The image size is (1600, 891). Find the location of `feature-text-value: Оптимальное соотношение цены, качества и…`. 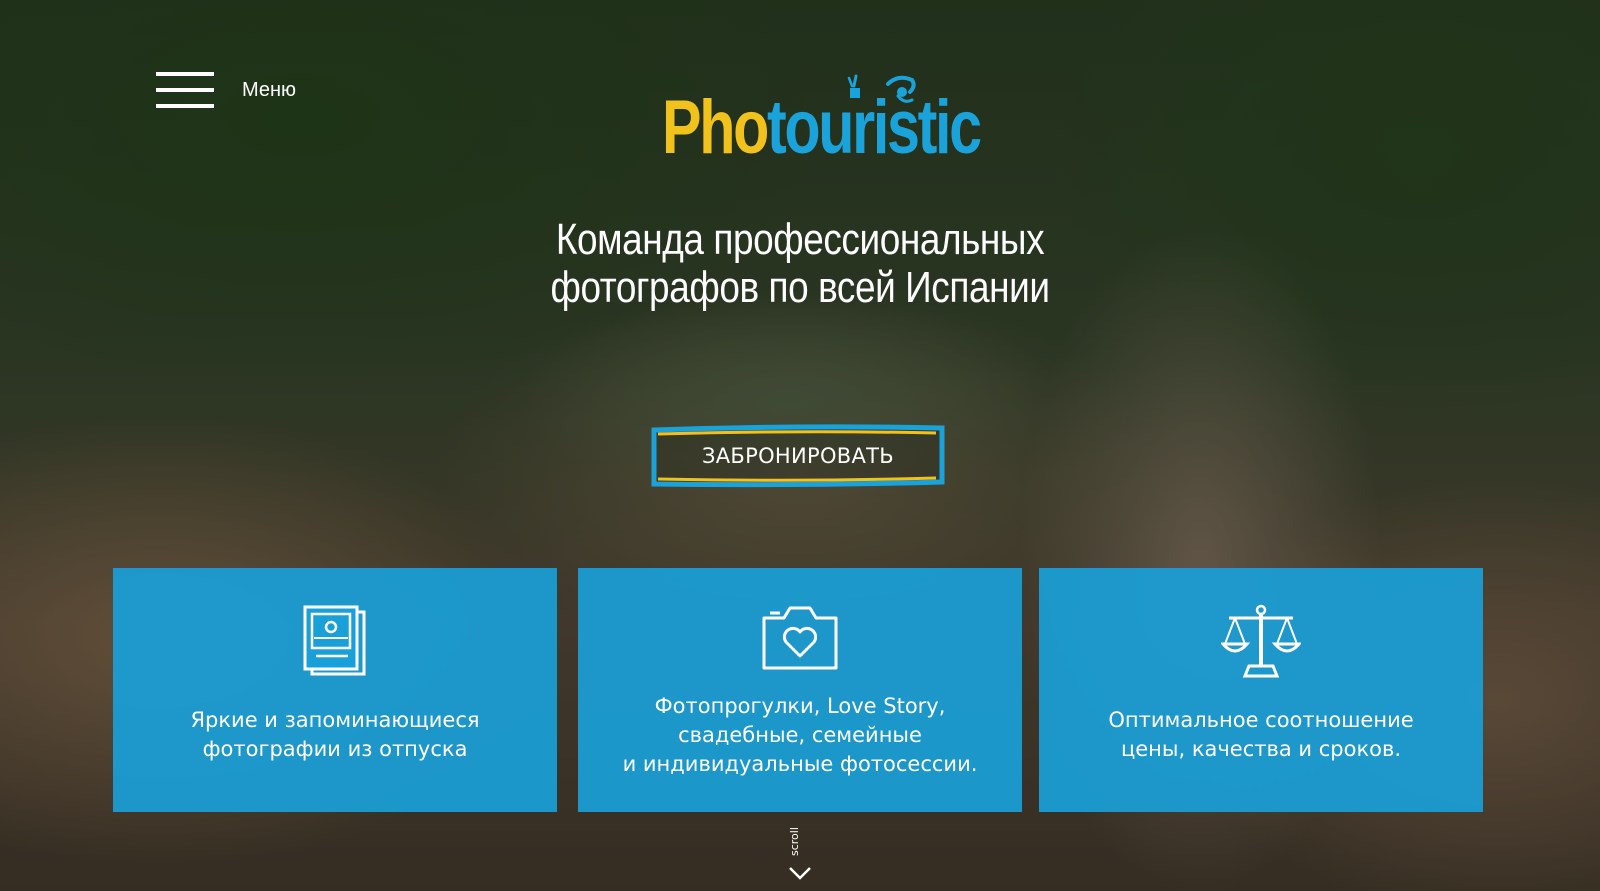

feature-text-value: Оптимальное соотношение цены, качества и… is located at coordinates (1261, 734).